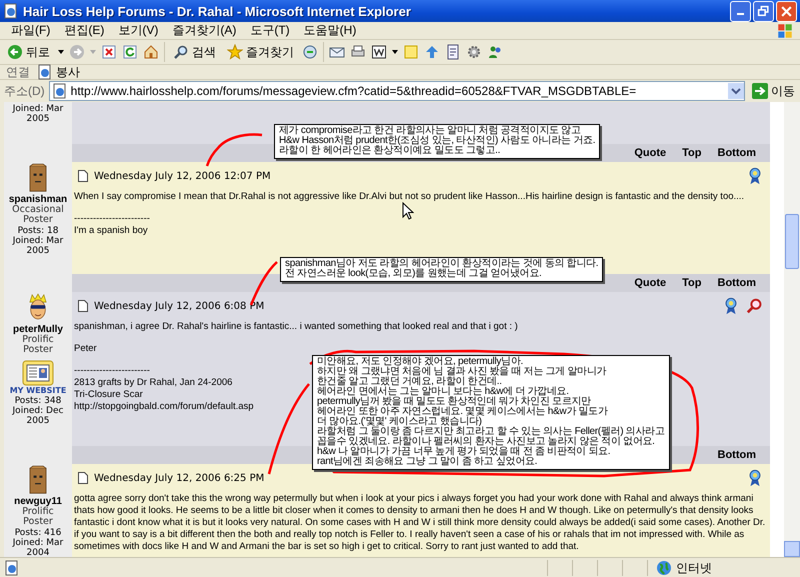 Image resolution: width=800 pixels, height=577 pixels. I want to click on menu-item: 도움말(H), so click(330, 30).